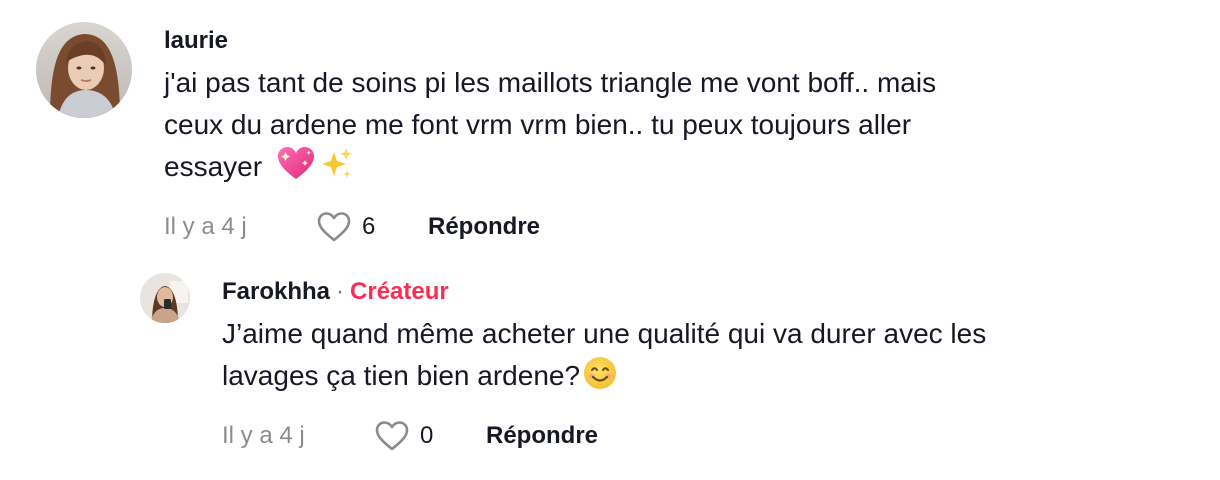 The image size is (1220, 480). What do you see at coordinates (697, 292) in the screenshot?
I see `reply-author-row: Farokhha · Créateur` at bounding box center [697, 292].